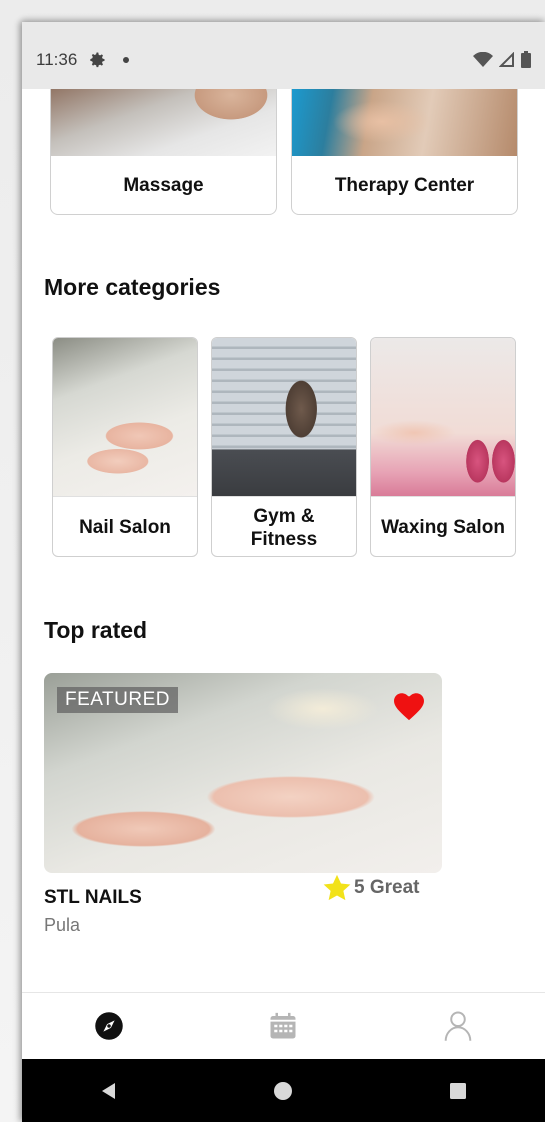  I want to click on compass-icon, so click(109, 1026).